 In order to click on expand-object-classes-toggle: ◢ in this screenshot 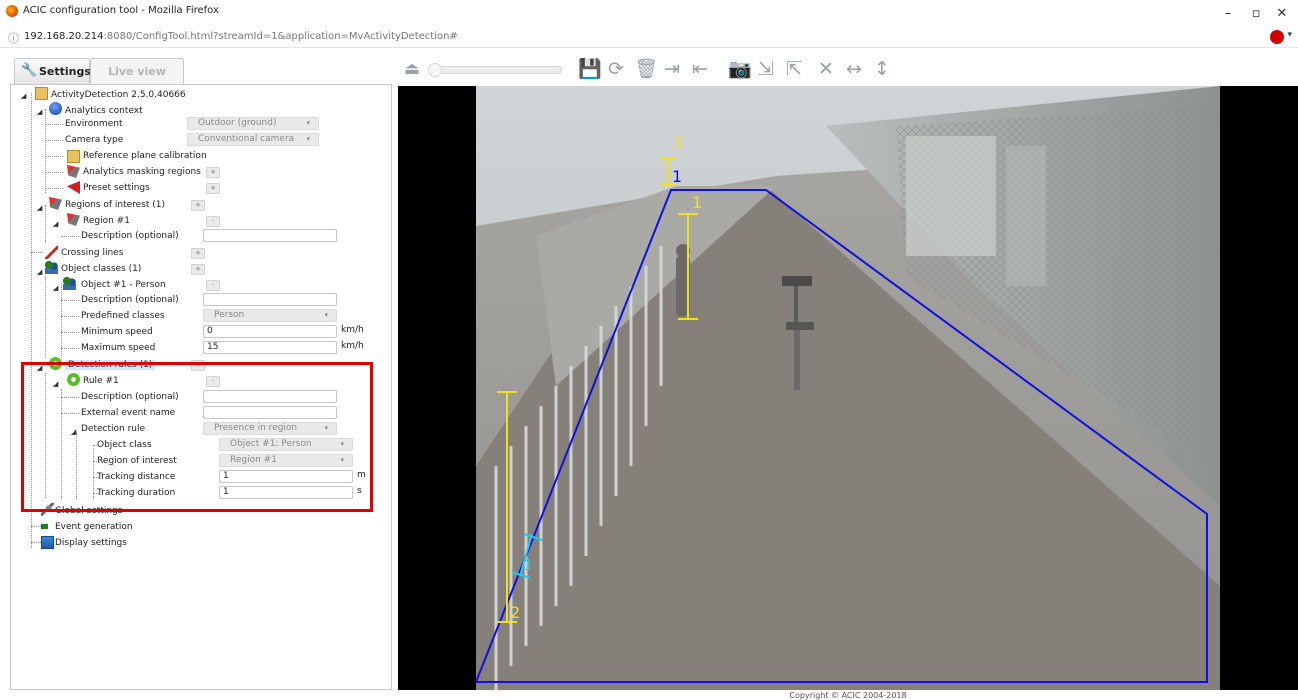, I will do `click(39, 272)`.